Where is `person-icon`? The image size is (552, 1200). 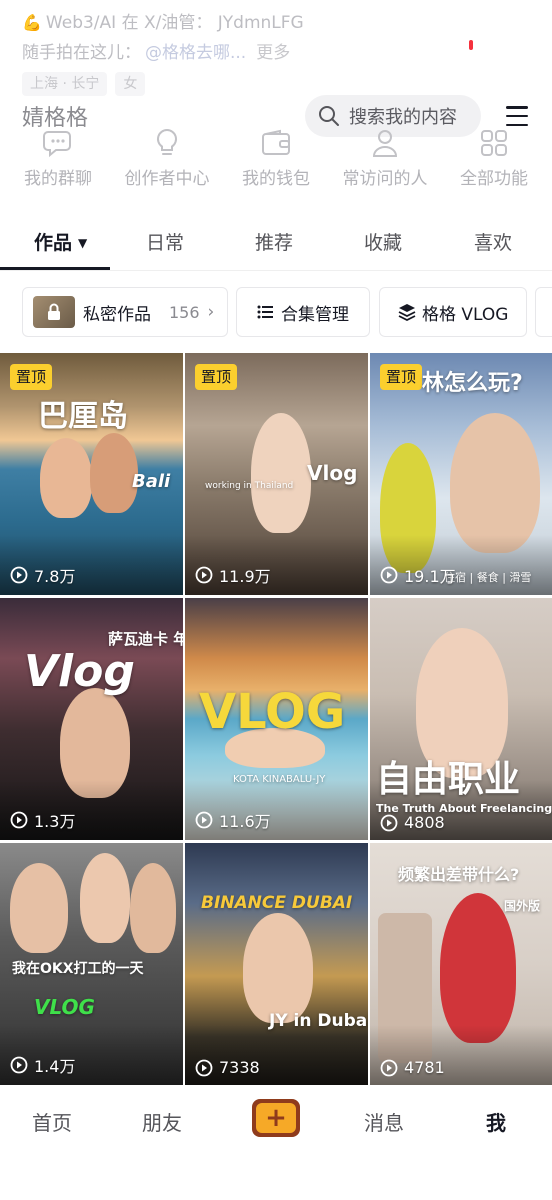
person-icon is located at coordinates (385, 143).